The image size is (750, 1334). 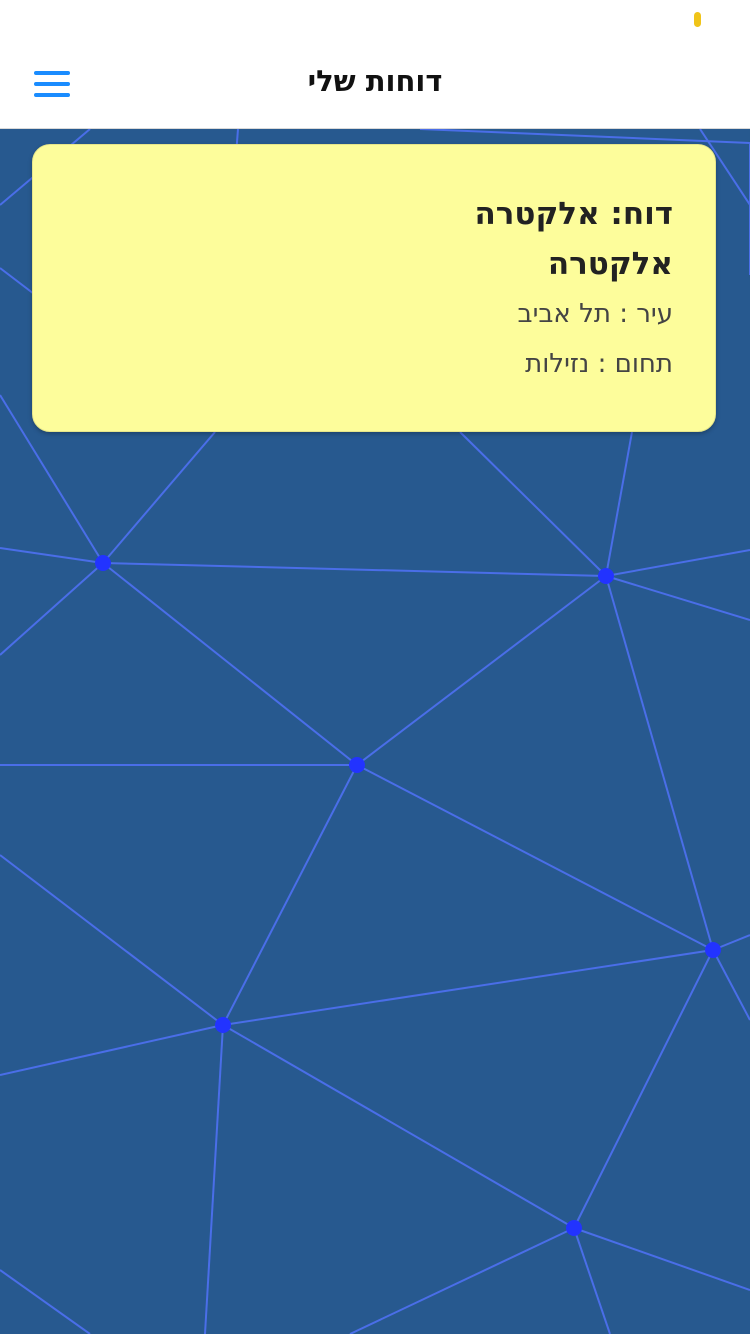 I want to click on status-bar, so click(x=375, y=20).